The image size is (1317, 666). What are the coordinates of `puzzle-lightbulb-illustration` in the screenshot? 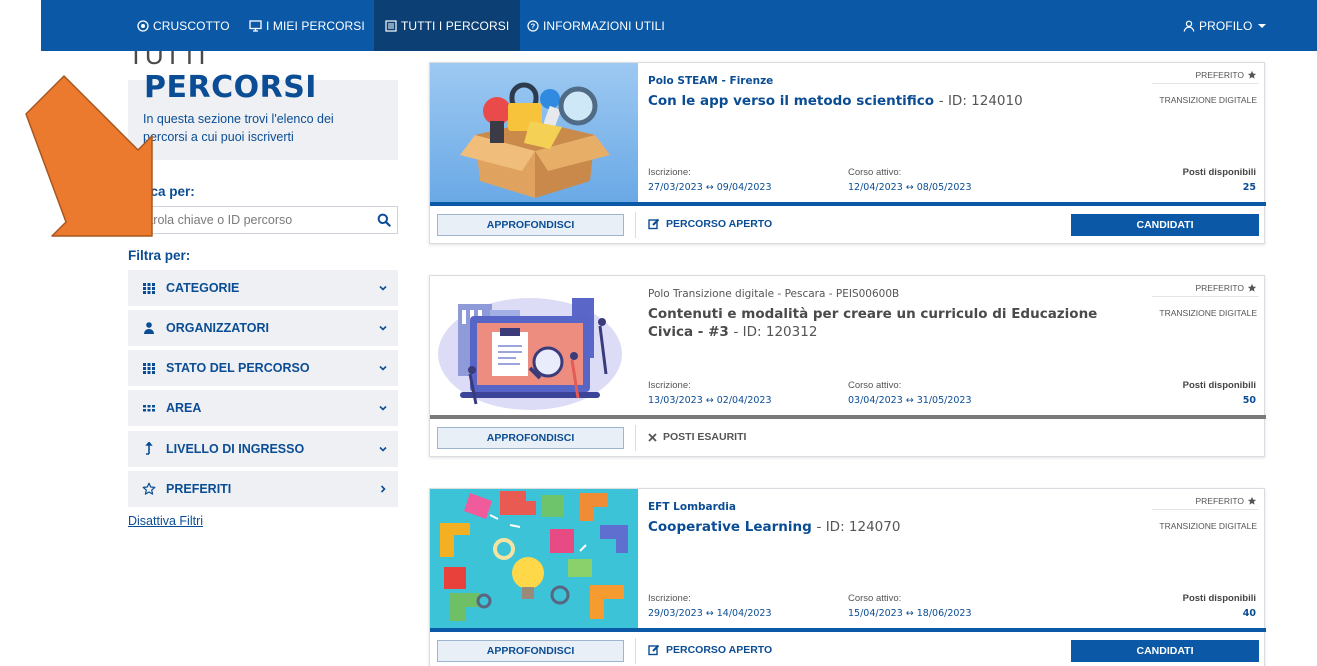 It's located at (534, 558).